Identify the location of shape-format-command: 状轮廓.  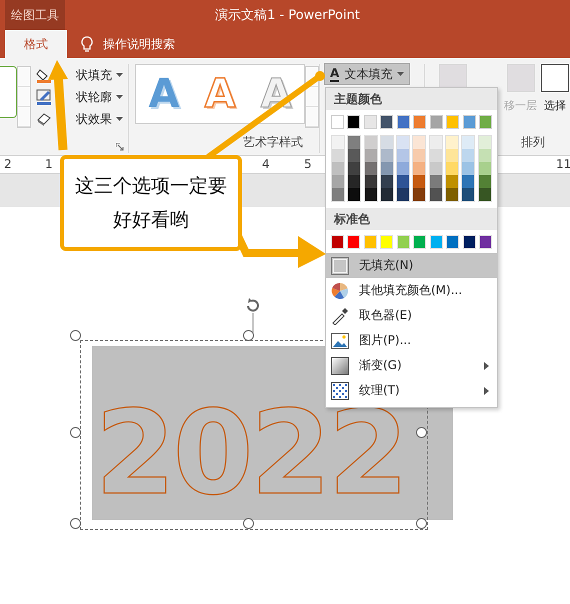
(99, 97).